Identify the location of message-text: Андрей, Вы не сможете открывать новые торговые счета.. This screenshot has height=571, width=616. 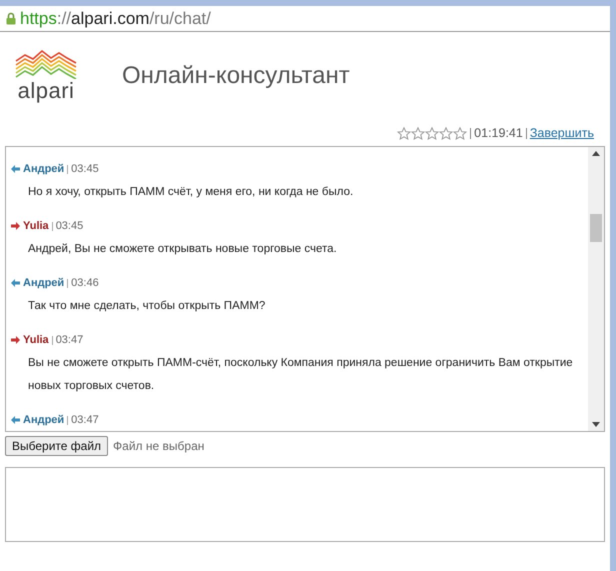
(182, 249).